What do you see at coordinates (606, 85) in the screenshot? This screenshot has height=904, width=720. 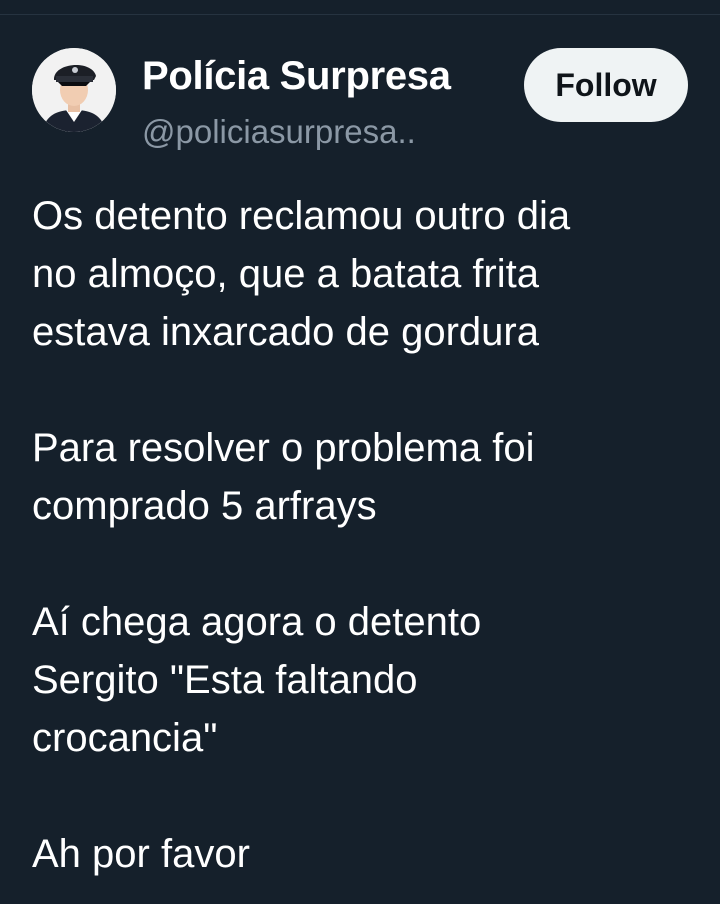 I see `follow-button: Follow` at bounding box center [606, 85].